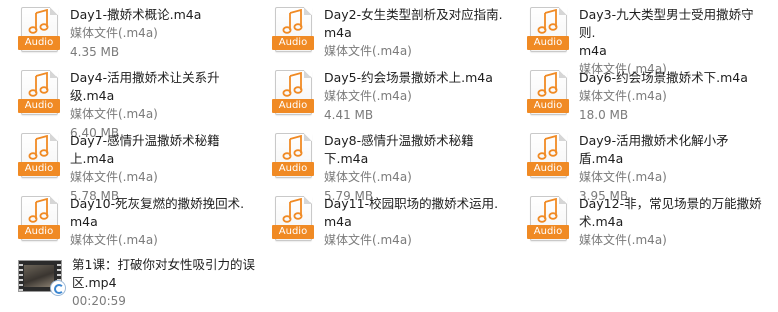 This screenshot has width=778, height=312. I want to click on file-name: Day3-九大类型男士受用撒娇守则. m4a, so click(666, 32).